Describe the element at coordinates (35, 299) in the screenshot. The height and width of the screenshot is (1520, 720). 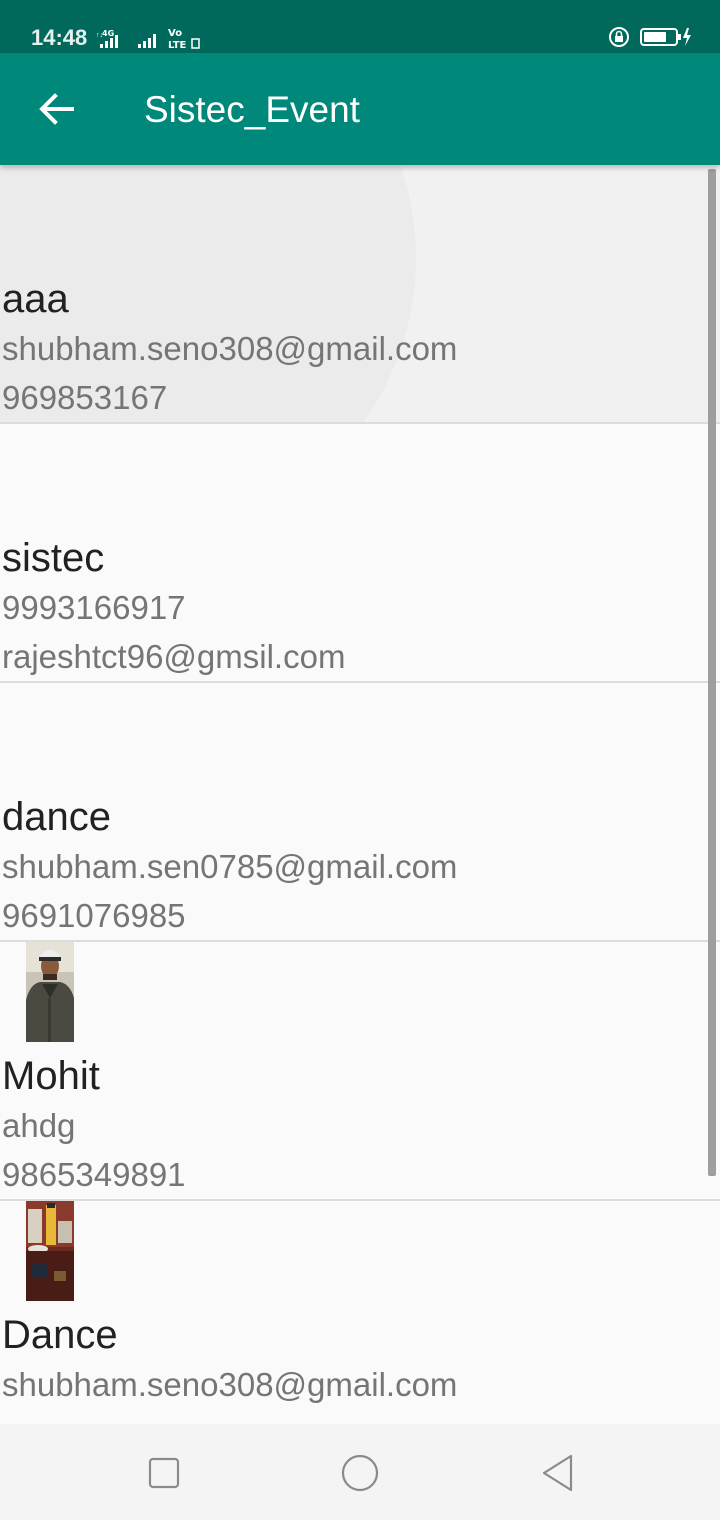
I see `event-title: aaa` at that location.